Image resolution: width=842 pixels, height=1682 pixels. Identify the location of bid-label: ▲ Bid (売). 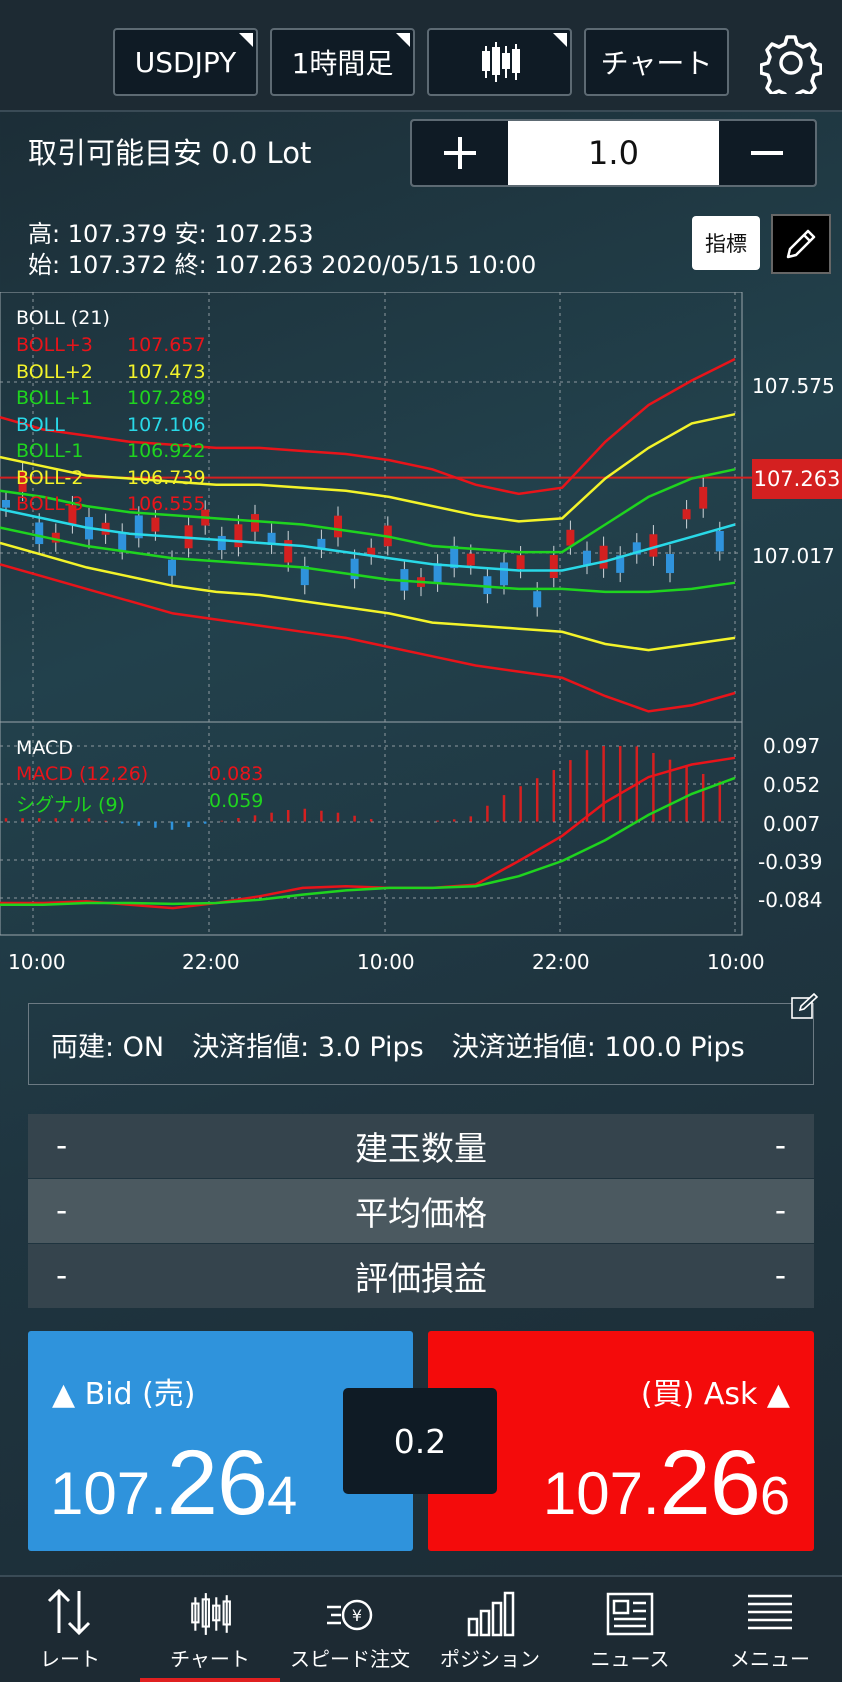
(124, 1394).